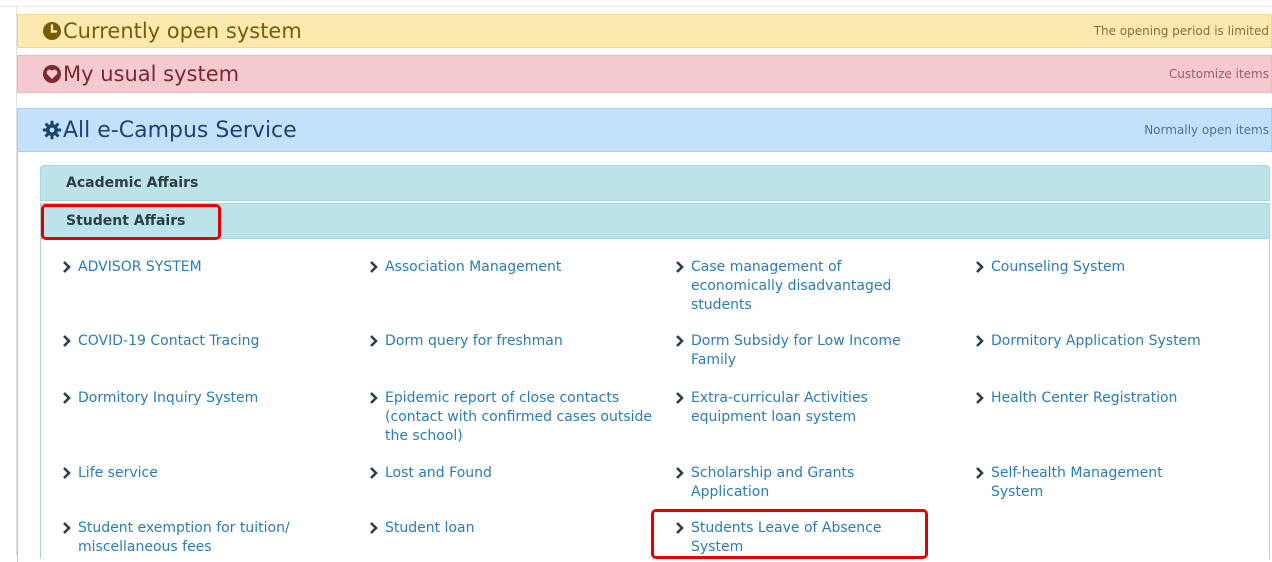 This screenshot has width=1272, height=562. What do you see at coordinates (151, 74) in the screenshot?
I see `usual-title: My usual system` at bounding box center [151, 74].